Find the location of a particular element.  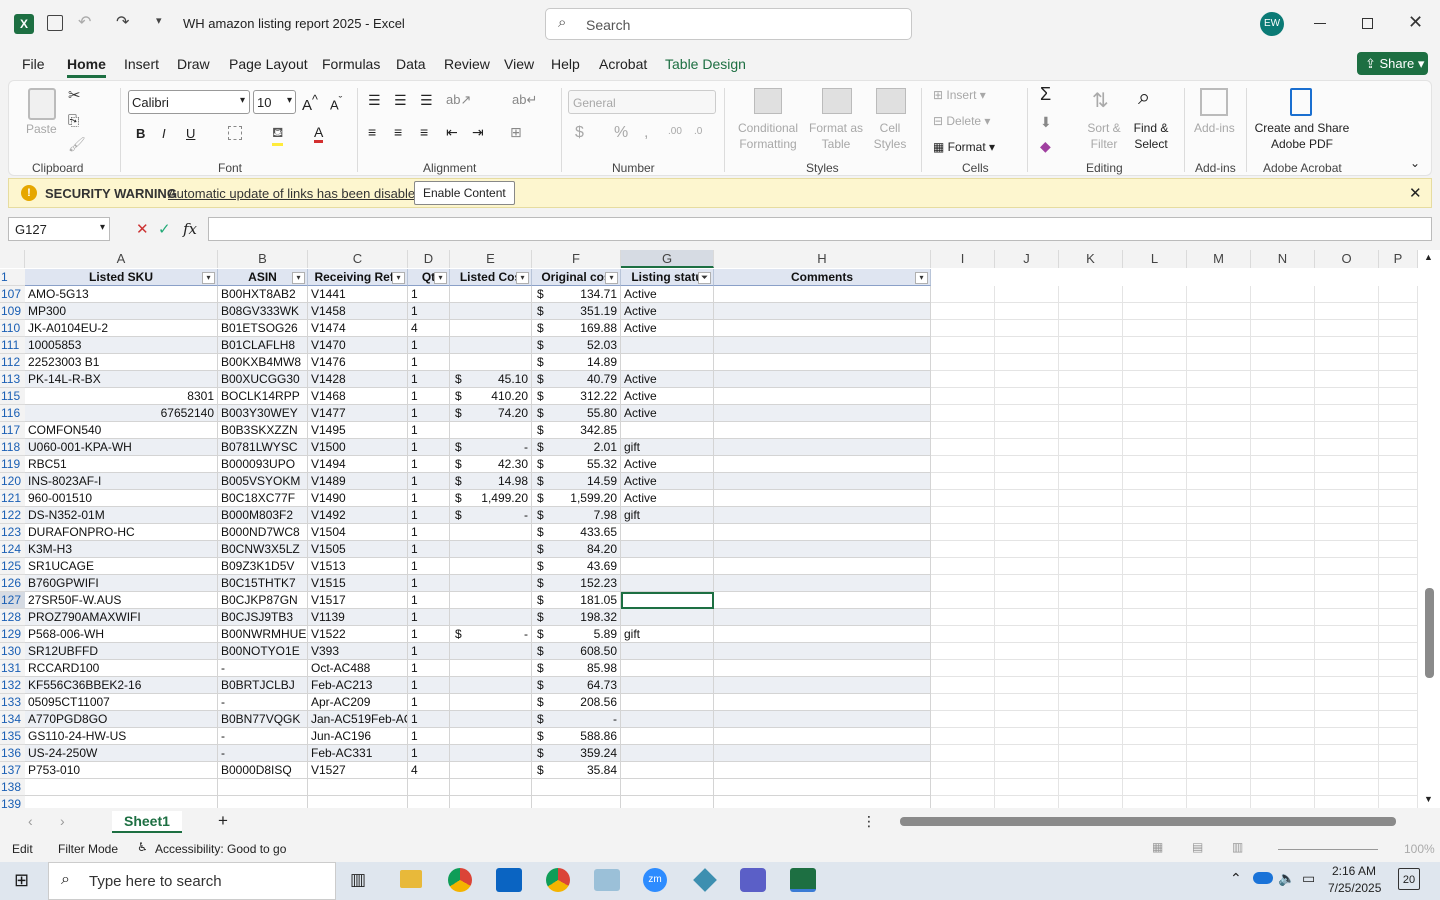

row-header: 137 is located at coordinates (12, 770).